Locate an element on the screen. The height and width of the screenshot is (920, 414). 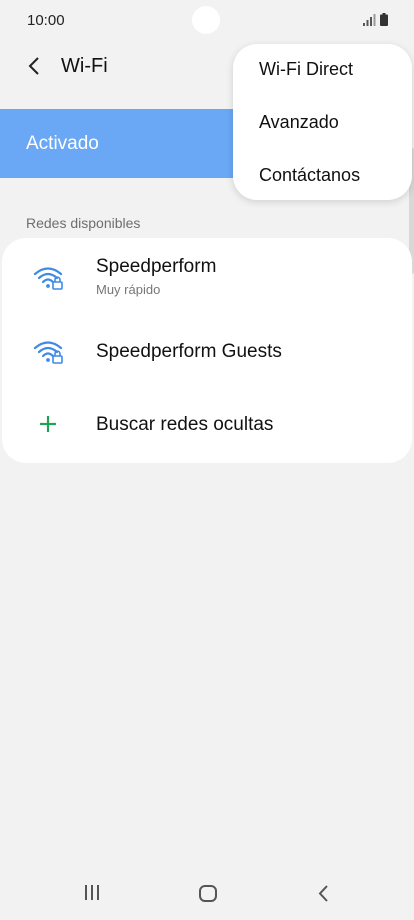
back-arrow-icon is located at coordinates (35, 66).